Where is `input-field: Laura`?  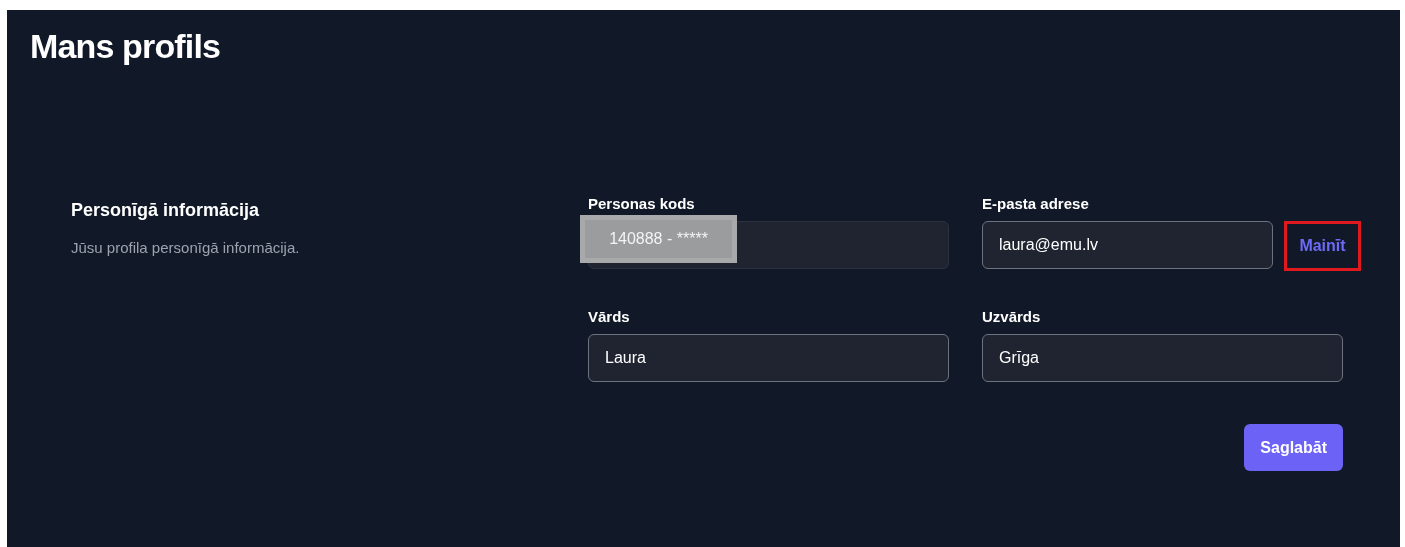
input-field: Laura is located at coordinates (768, 358).